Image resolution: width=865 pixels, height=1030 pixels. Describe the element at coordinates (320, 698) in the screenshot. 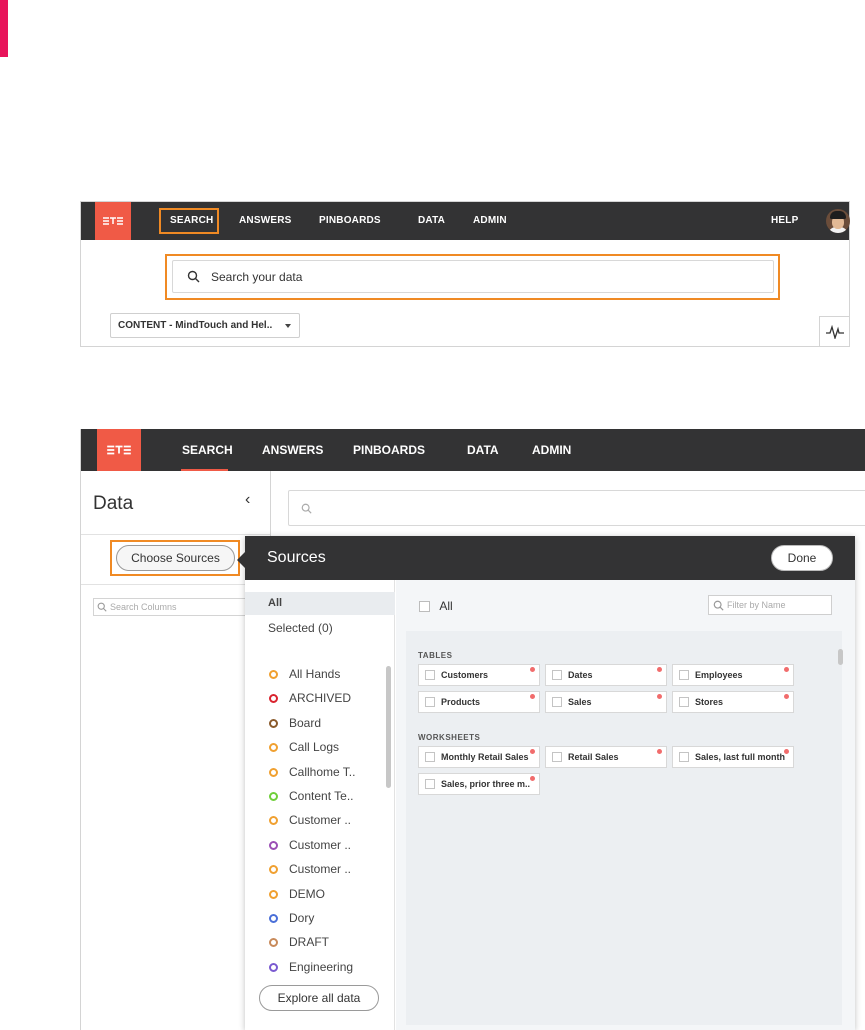

I see `source-label: ARCHIVED` at that location.